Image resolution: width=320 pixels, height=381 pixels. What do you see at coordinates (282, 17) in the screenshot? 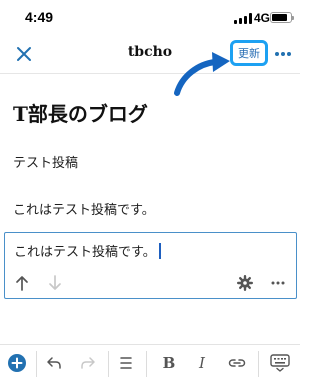
I see `battery-icon` at bounding box center [282, 17].